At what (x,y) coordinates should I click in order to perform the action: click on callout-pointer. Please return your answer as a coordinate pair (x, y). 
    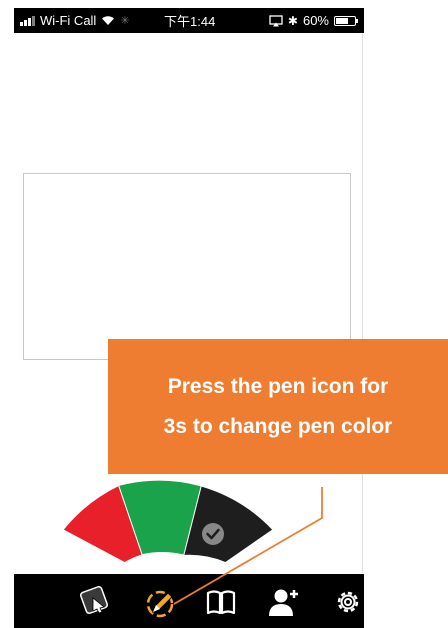
    Looking at the image, I should click on (248, 546).